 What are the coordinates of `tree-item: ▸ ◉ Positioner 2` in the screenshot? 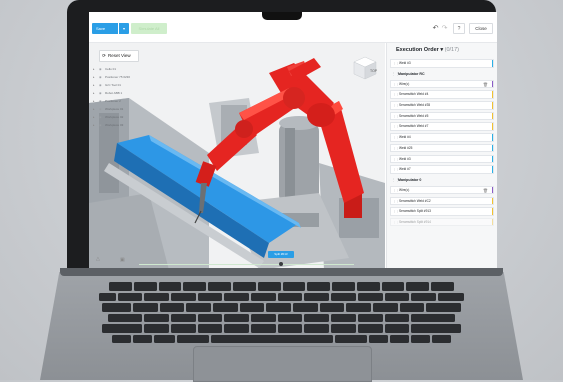 It's located at (123, 101).